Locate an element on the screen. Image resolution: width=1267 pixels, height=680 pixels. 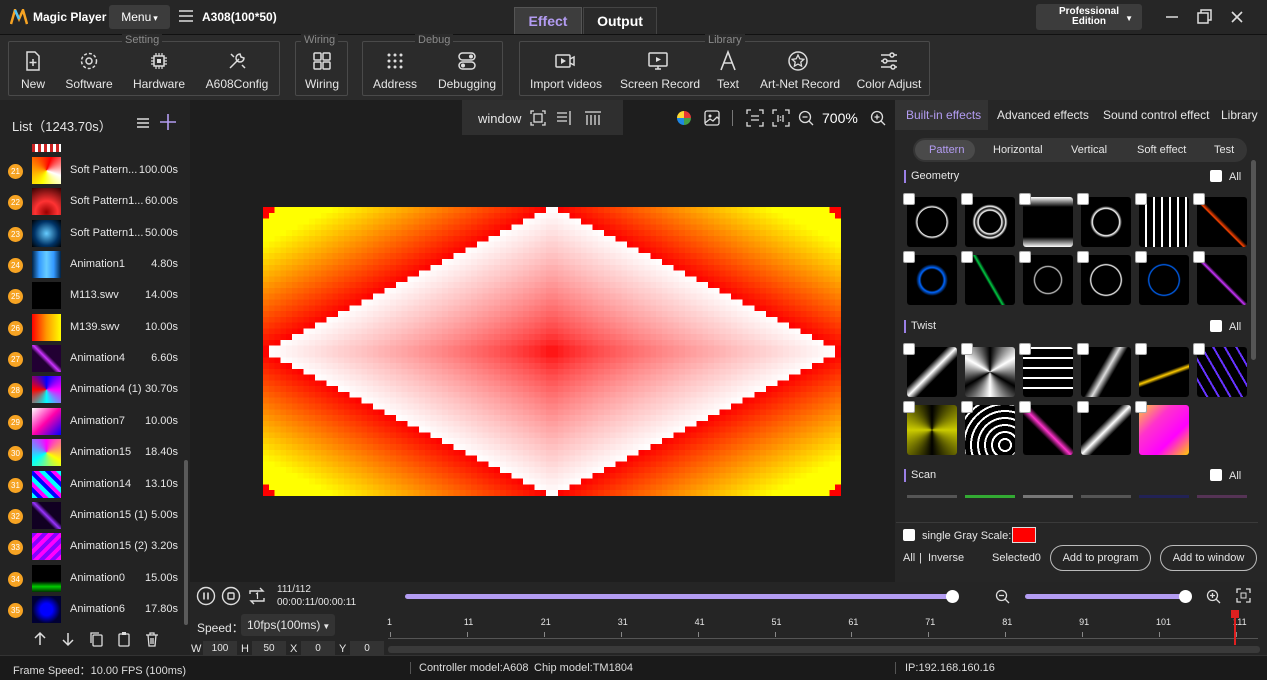
paste-icon is located at coordinates (124, 639).